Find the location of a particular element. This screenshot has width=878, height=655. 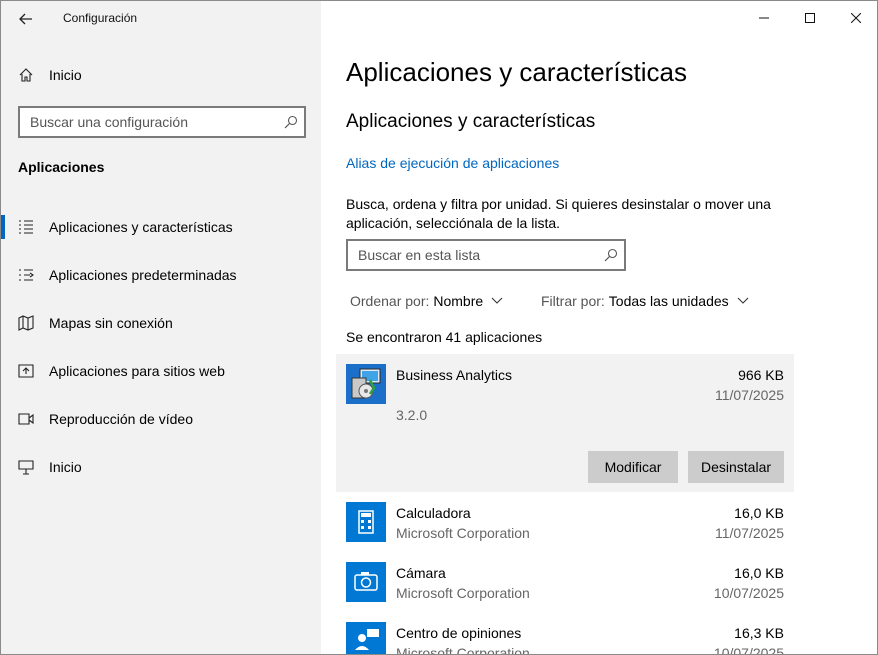

uninstall-button: Desinstalar is located at coordinates (736, 467).